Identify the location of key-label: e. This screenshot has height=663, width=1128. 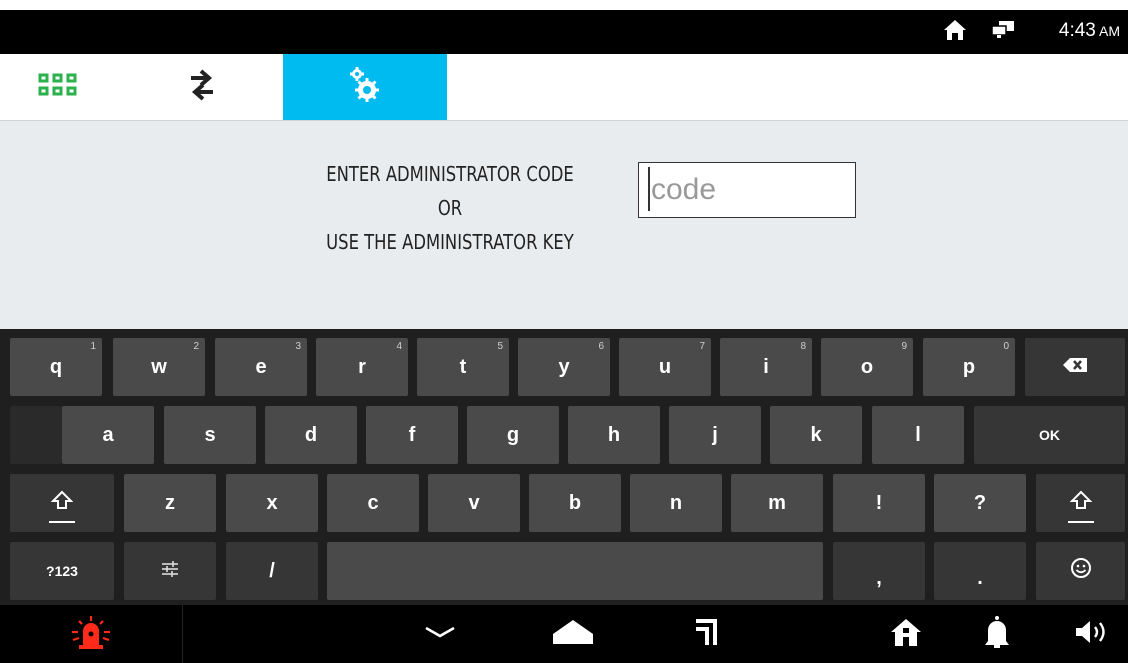
(261, 366).